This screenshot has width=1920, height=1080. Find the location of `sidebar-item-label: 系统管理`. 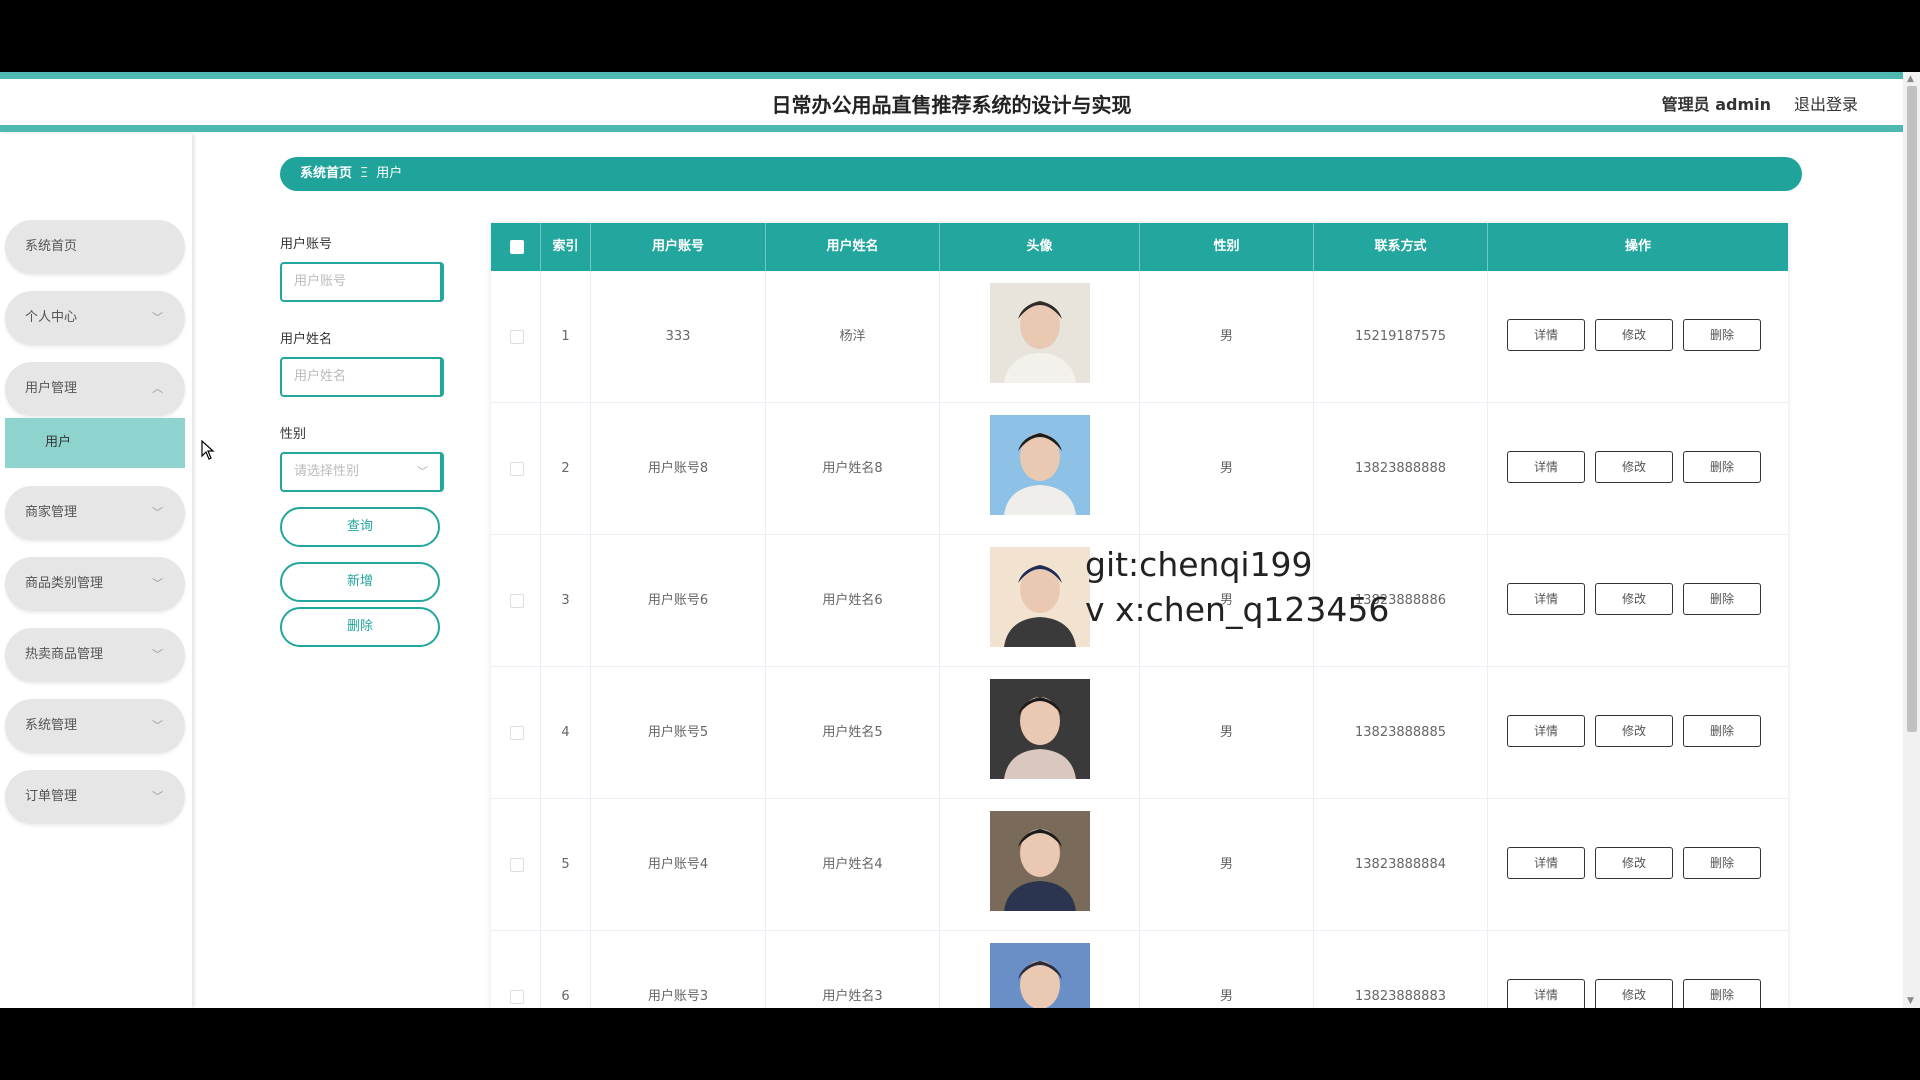

sidebar-item-label: 系统管理 is located at coordinates (51, 725).